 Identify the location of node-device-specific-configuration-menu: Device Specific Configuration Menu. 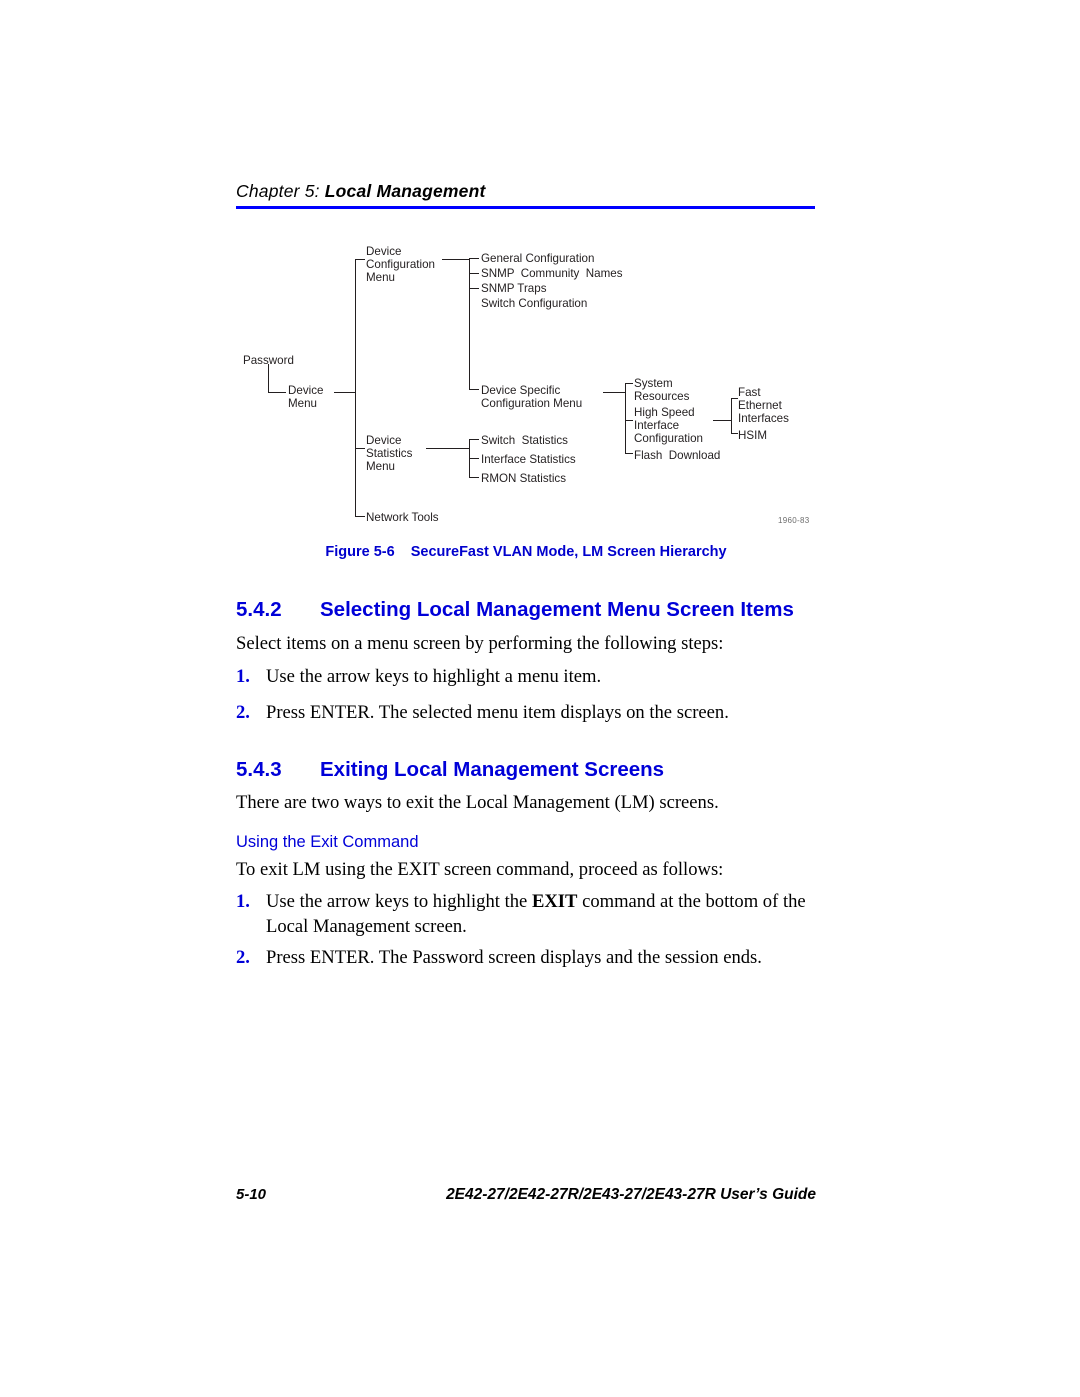
(532, 397).